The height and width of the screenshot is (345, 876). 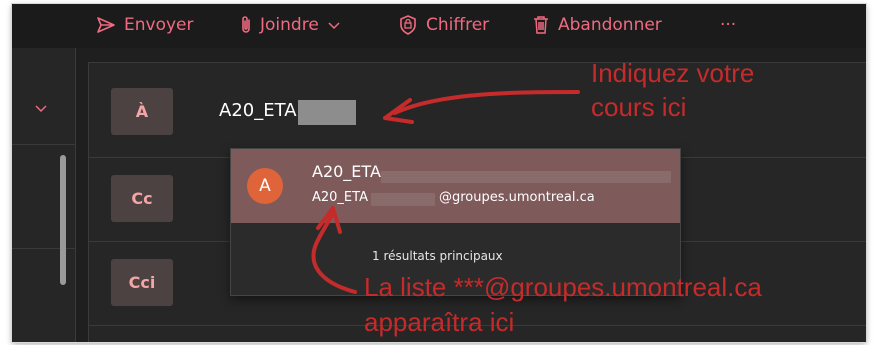 I want to click on discard-label: Abandonner, so click(x=610, y=25).